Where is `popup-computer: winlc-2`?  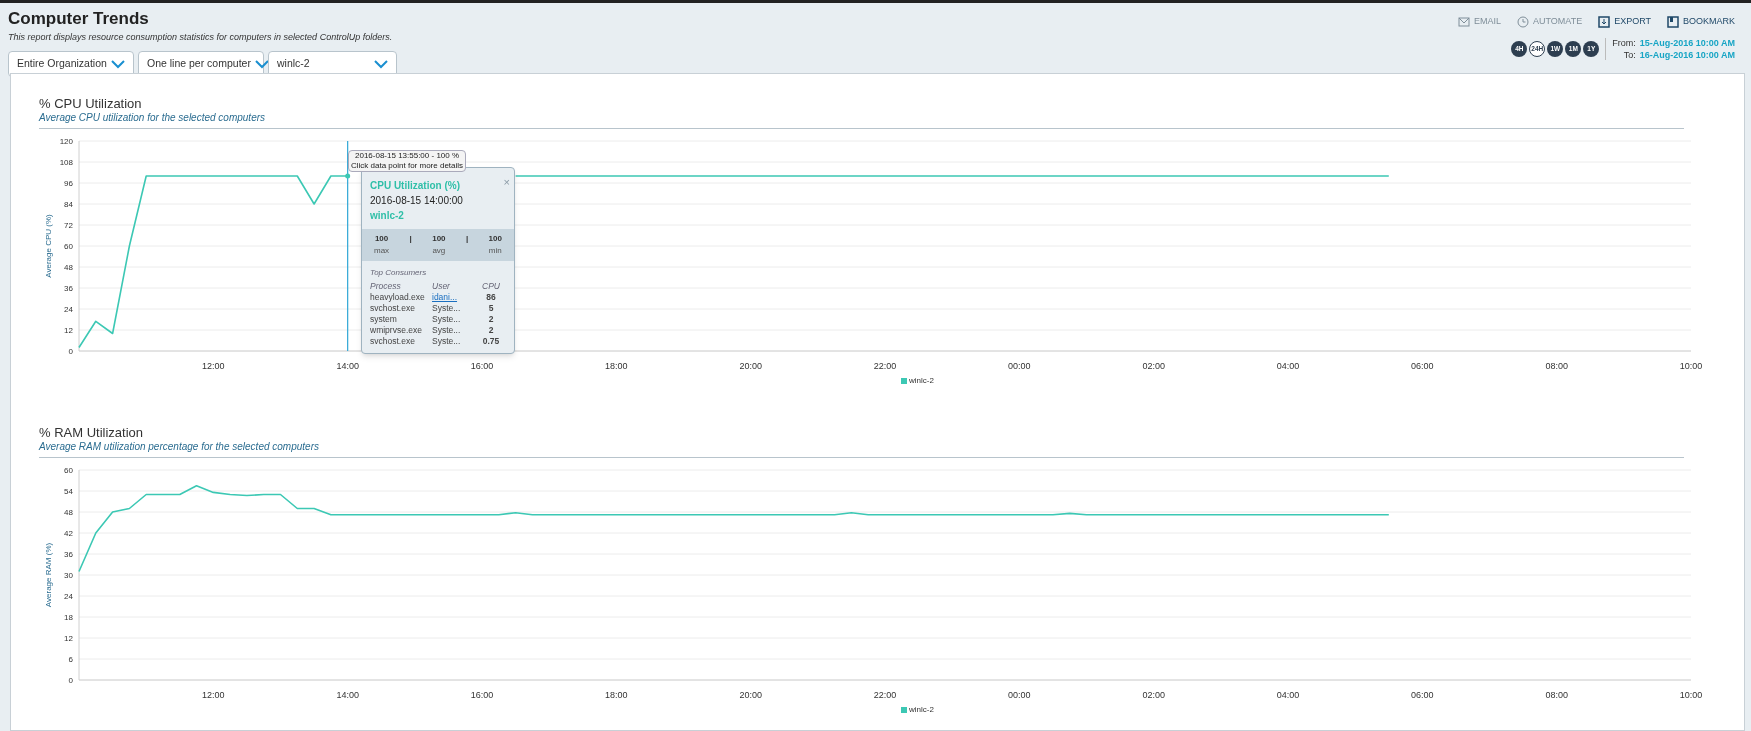
popup-computer: winlc-2 is located at coordinates (387, 216).